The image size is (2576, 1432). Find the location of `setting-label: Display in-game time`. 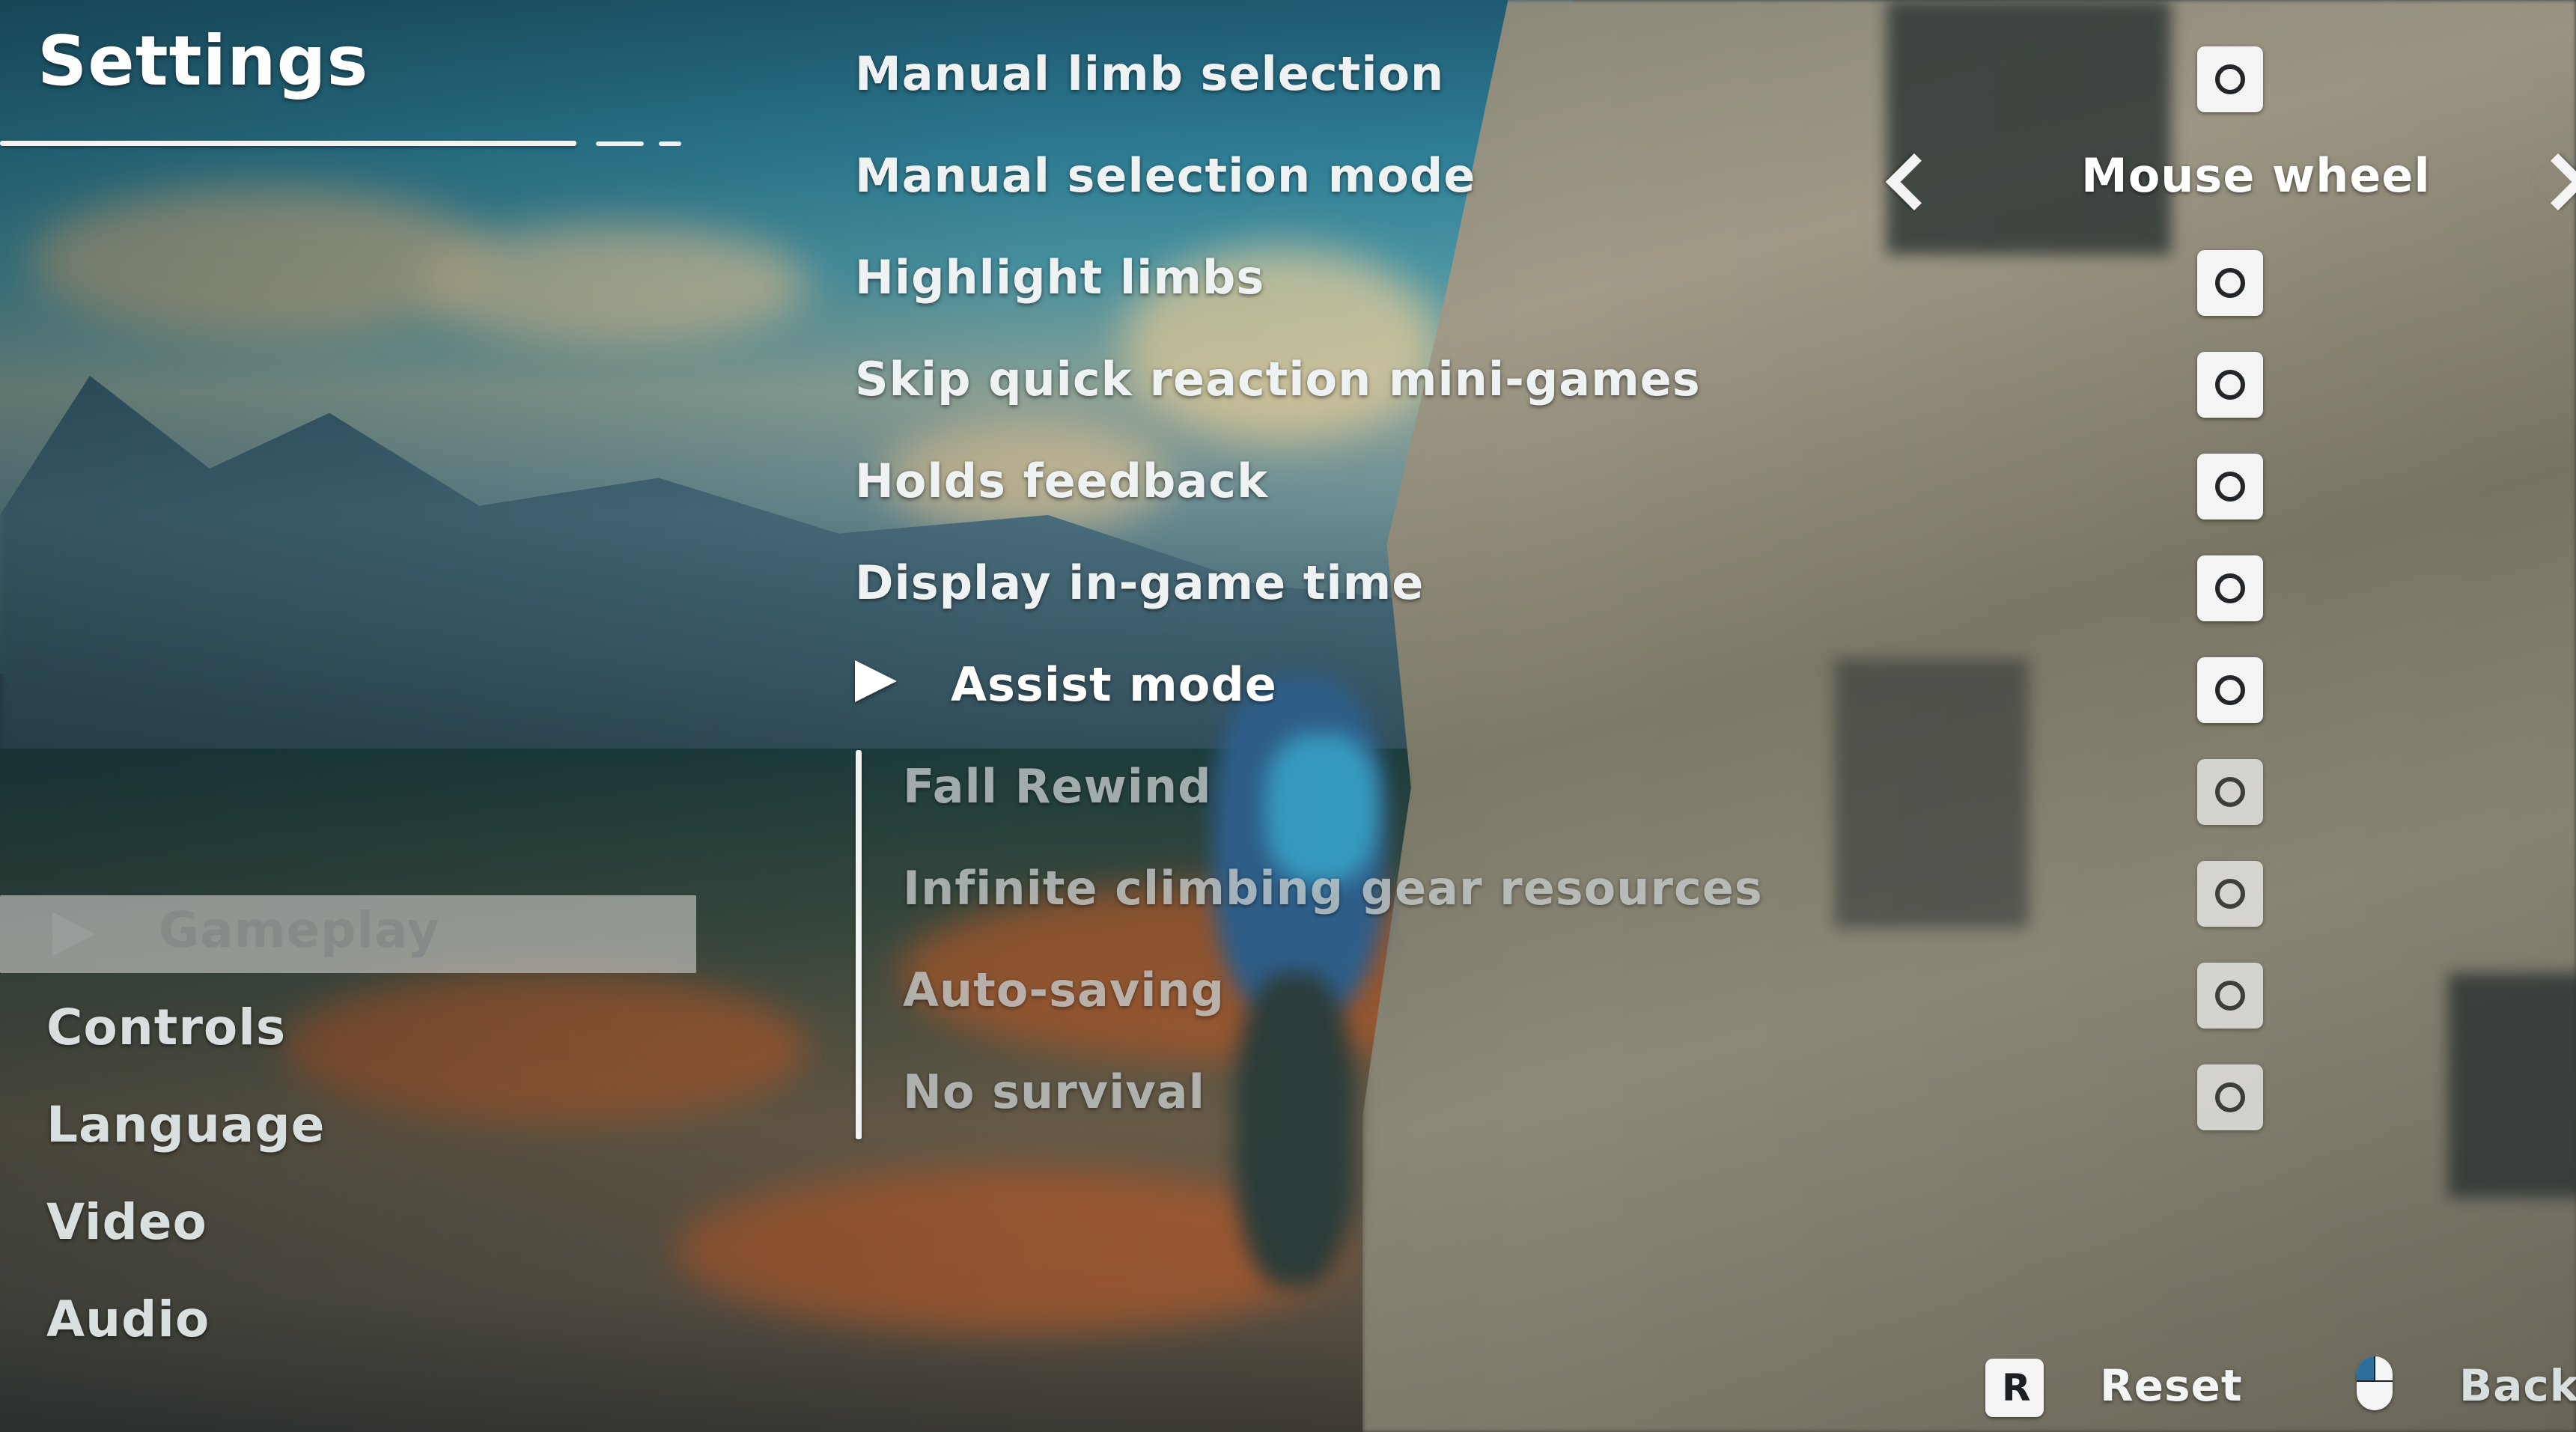

setting-label: Display in-game time is located at coordinates (1140, 582).